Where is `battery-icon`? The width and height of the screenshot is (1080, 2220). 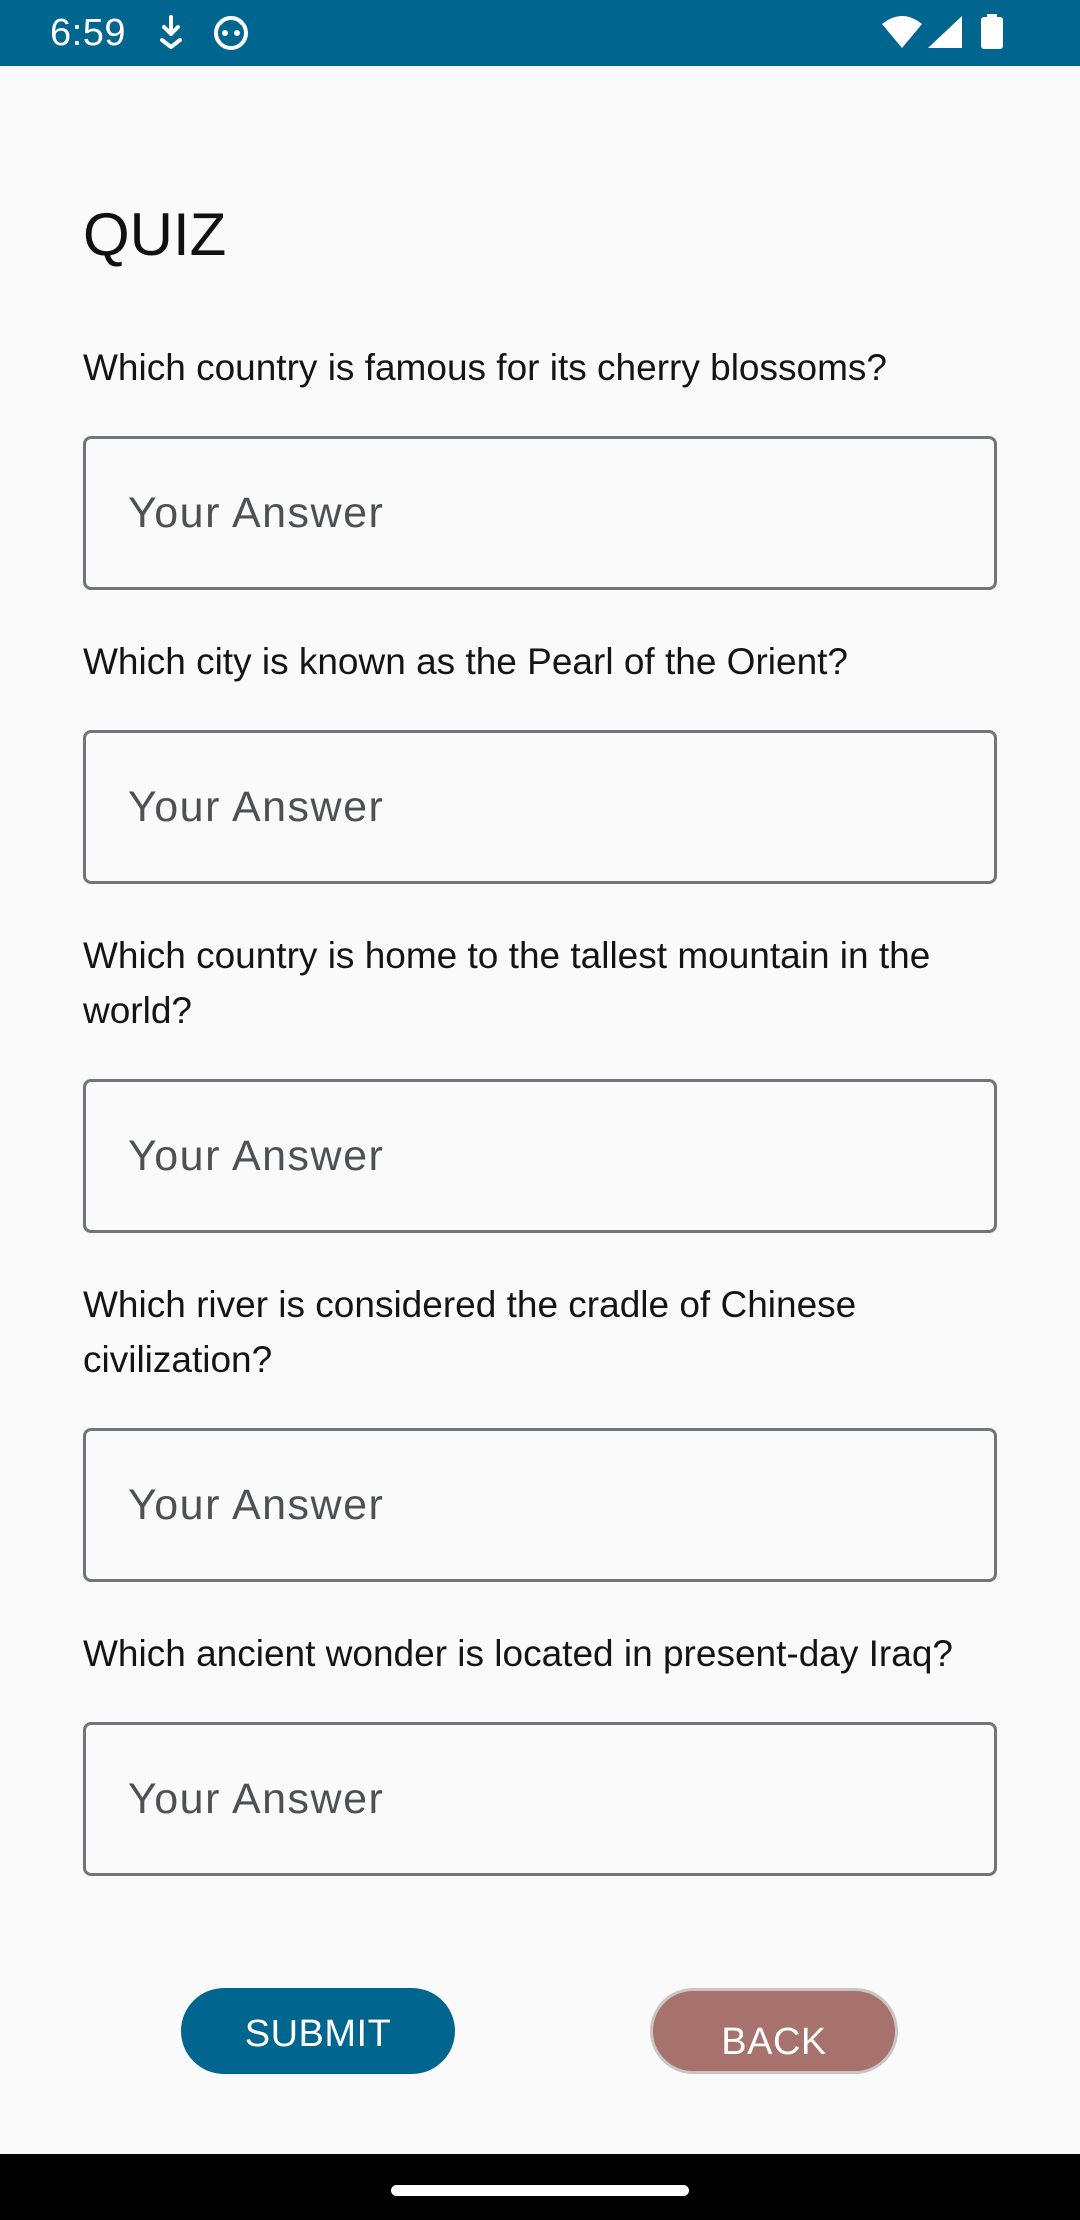
battery-icon is located at coordinates (992, 34).